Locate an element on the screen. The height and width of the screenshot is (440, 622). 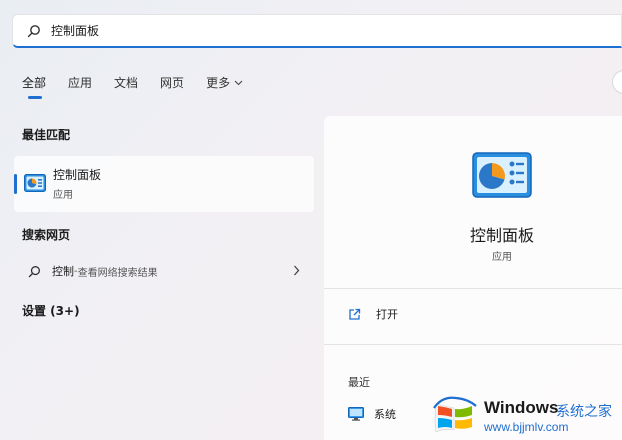
more-options-button is located at coordinates (617, 82).